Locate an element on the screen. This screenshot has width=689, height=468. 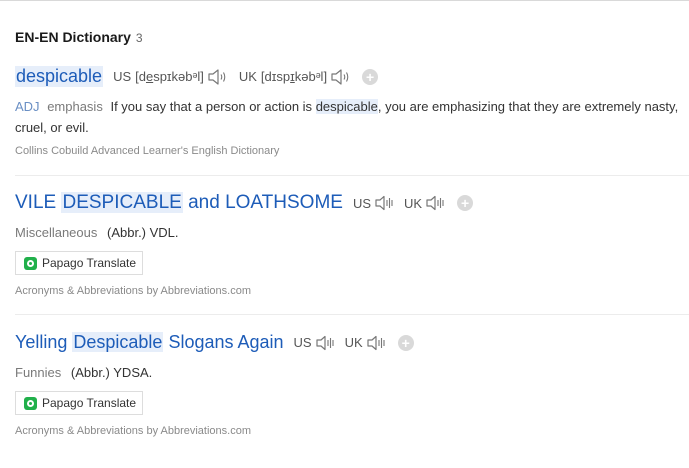
entry-1-def-before: If you say that a person or action is is located at coordinates (213, 106).